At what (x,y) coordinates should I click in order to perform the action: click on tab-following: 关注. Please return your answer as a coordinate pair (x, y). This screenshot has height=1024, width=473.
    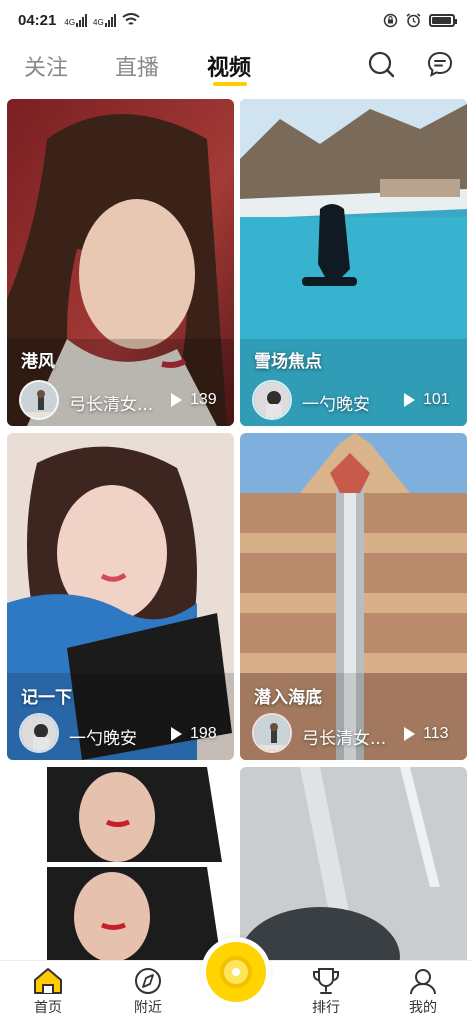
    Looking at the image, I should click on (46, 66).